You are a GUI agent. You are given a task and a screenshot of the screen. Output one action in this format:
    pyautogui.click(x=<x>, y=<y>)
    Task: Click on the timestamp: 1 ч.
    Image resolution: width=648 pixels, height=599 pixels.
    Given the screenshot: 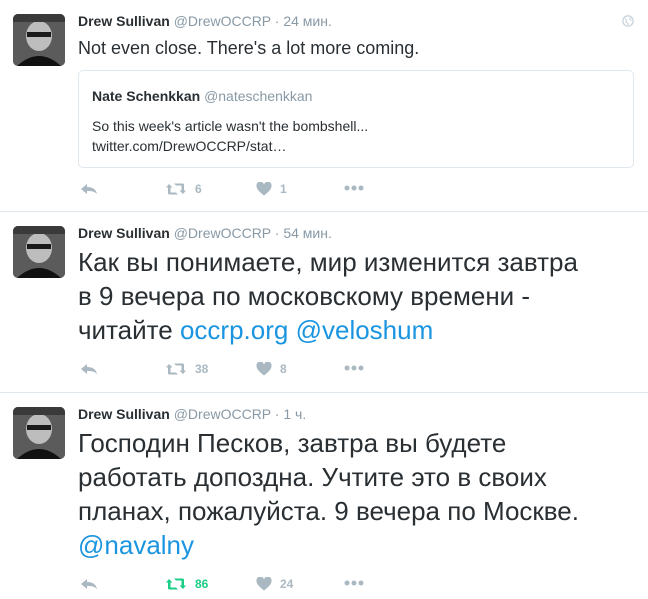 What is the action you would take?
    pyautogui.click(x=294, y=414)
    